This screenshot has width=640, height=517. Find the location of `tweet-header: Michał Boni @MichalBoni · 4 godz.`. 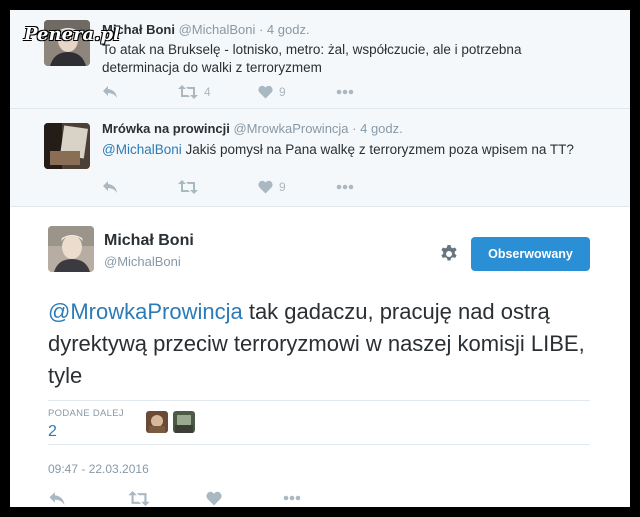

tweet-header: Michał Boni @MichalBoni · 4 godz. is located at coordinates (206, 29).